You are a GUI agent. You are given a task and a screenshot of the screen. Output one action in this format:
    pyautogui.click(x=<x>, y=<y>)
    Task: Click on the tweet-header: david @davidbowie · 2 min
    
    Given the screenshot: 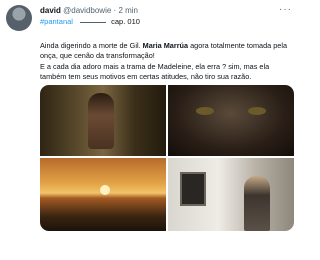 What is the action you would take?
    pyautogui.click(x=89, y=11)
    